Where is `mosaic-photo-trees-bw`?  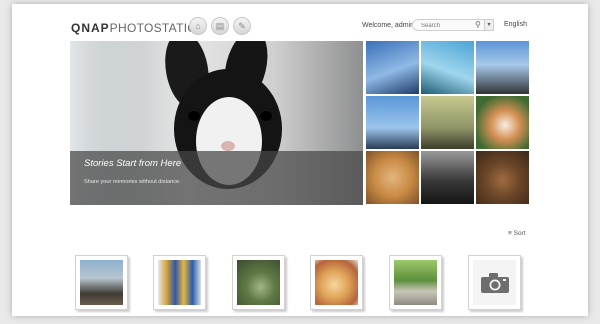 mosaic-photo-trees-bw is located at coordinates (447, 177).